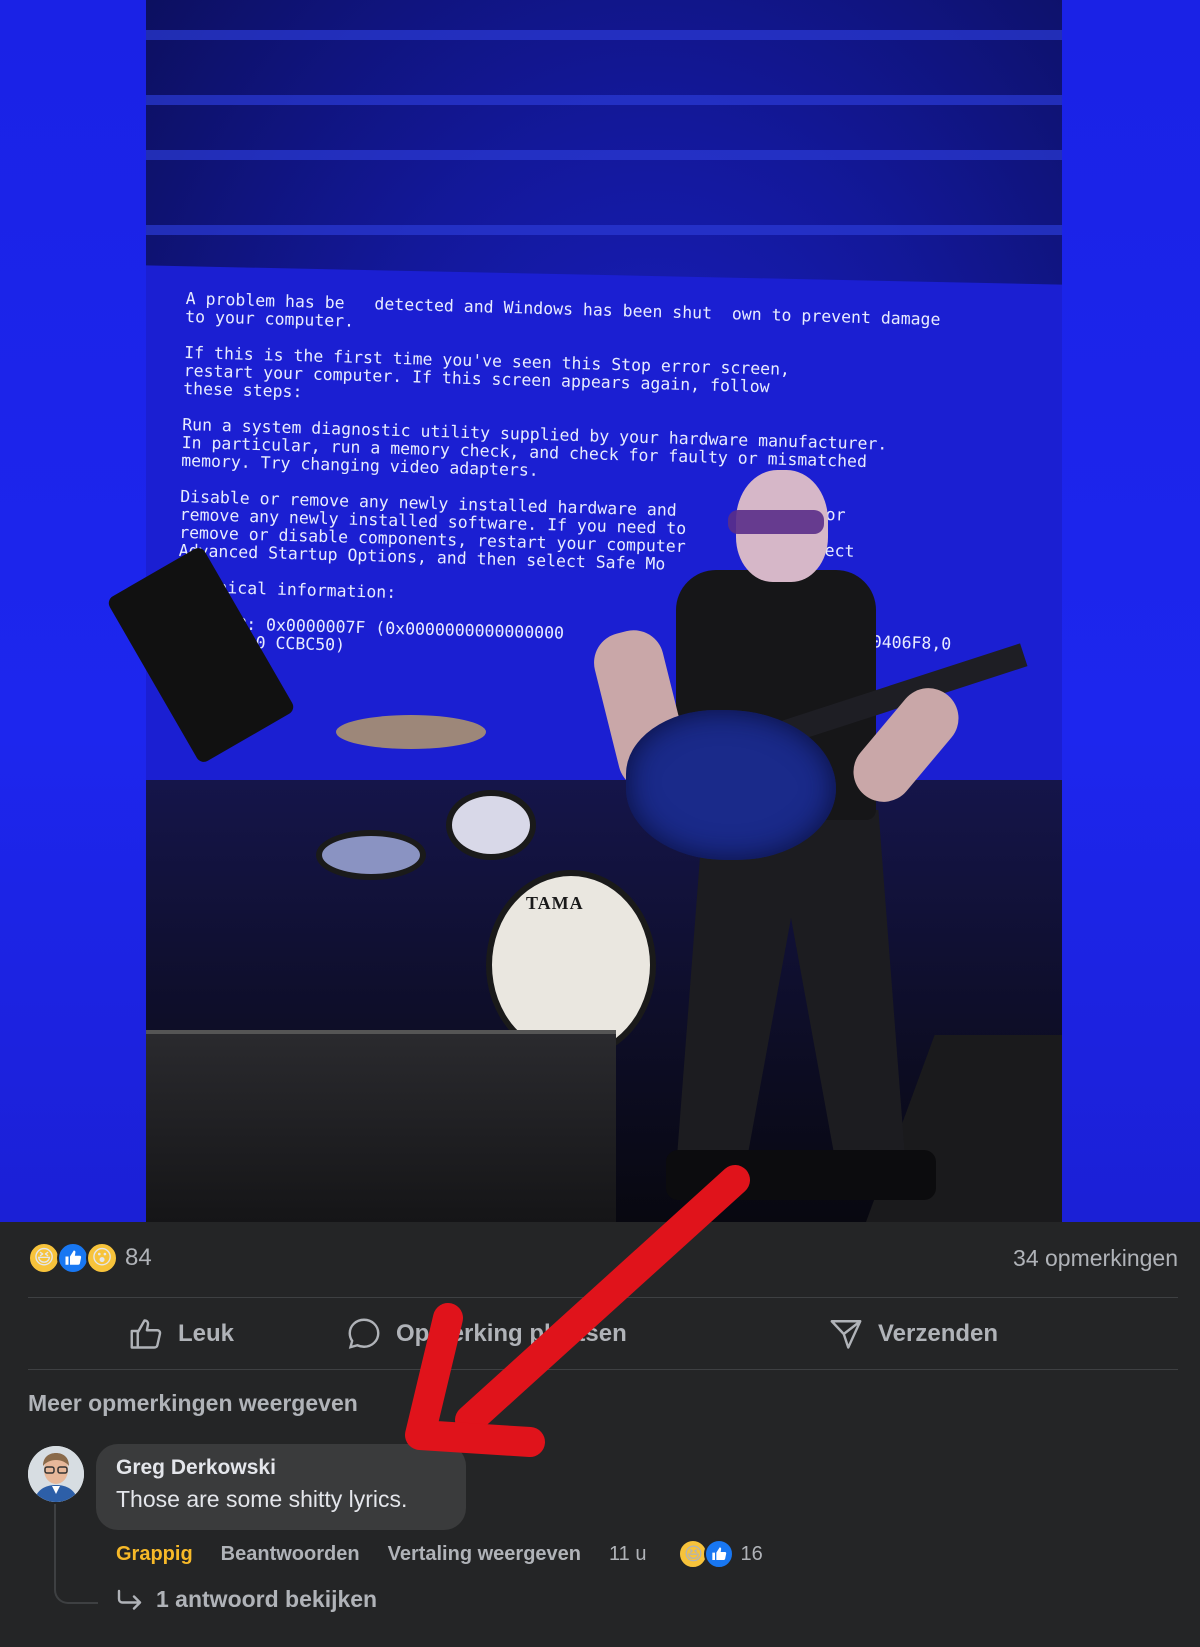  Describe the element at coordinates (776, 522) in the screenshot. I see `sunglasses` at that location.